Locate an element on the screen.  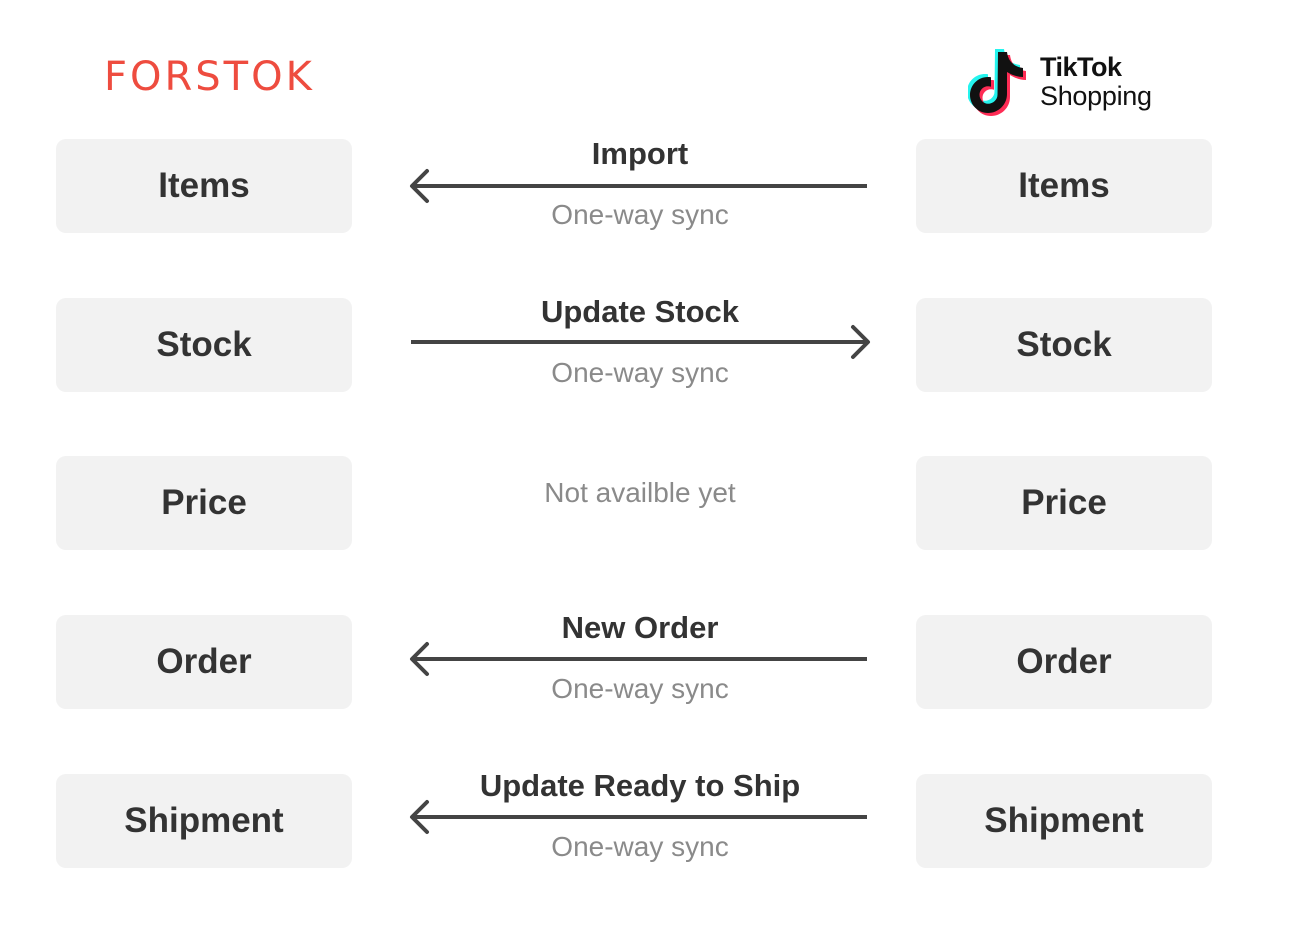
update-ready-to-ship-sync-note: One-way sync is located at coordinates (640, 846).